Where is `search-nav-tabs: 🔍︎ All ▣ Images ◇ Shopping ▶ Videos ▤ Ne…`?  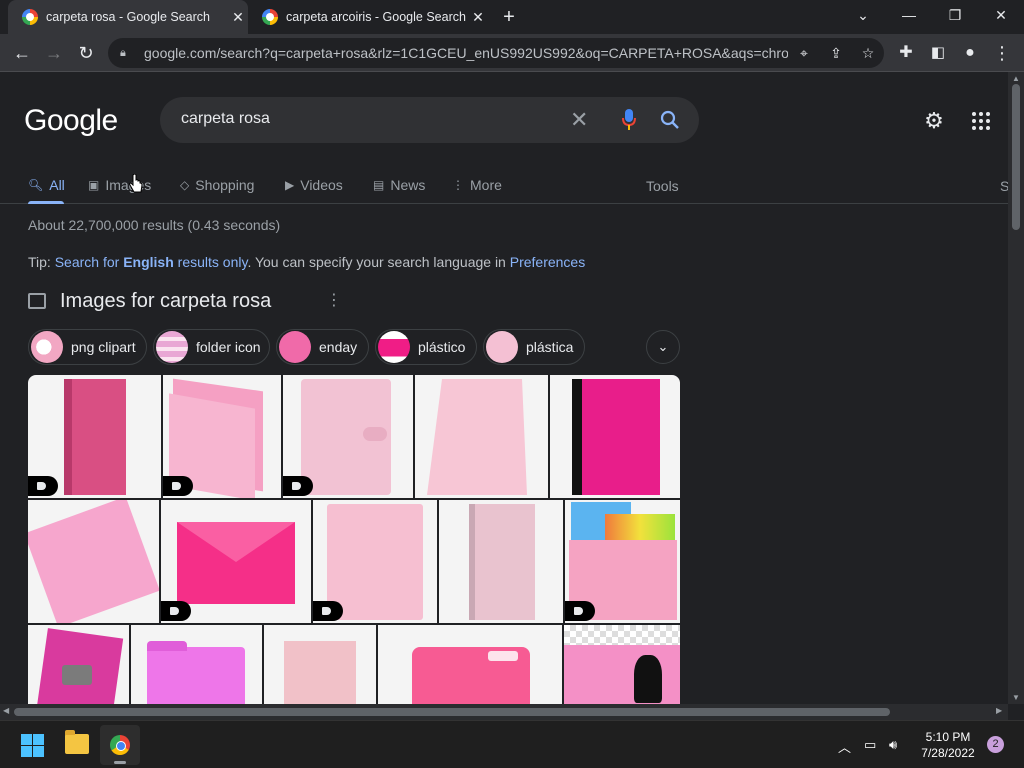 search-nav-tabs: 🔍︎ All ▣ Images ◇ Shopping ▶ Videos ▤ Ne… is located at coordinates (504, 185).